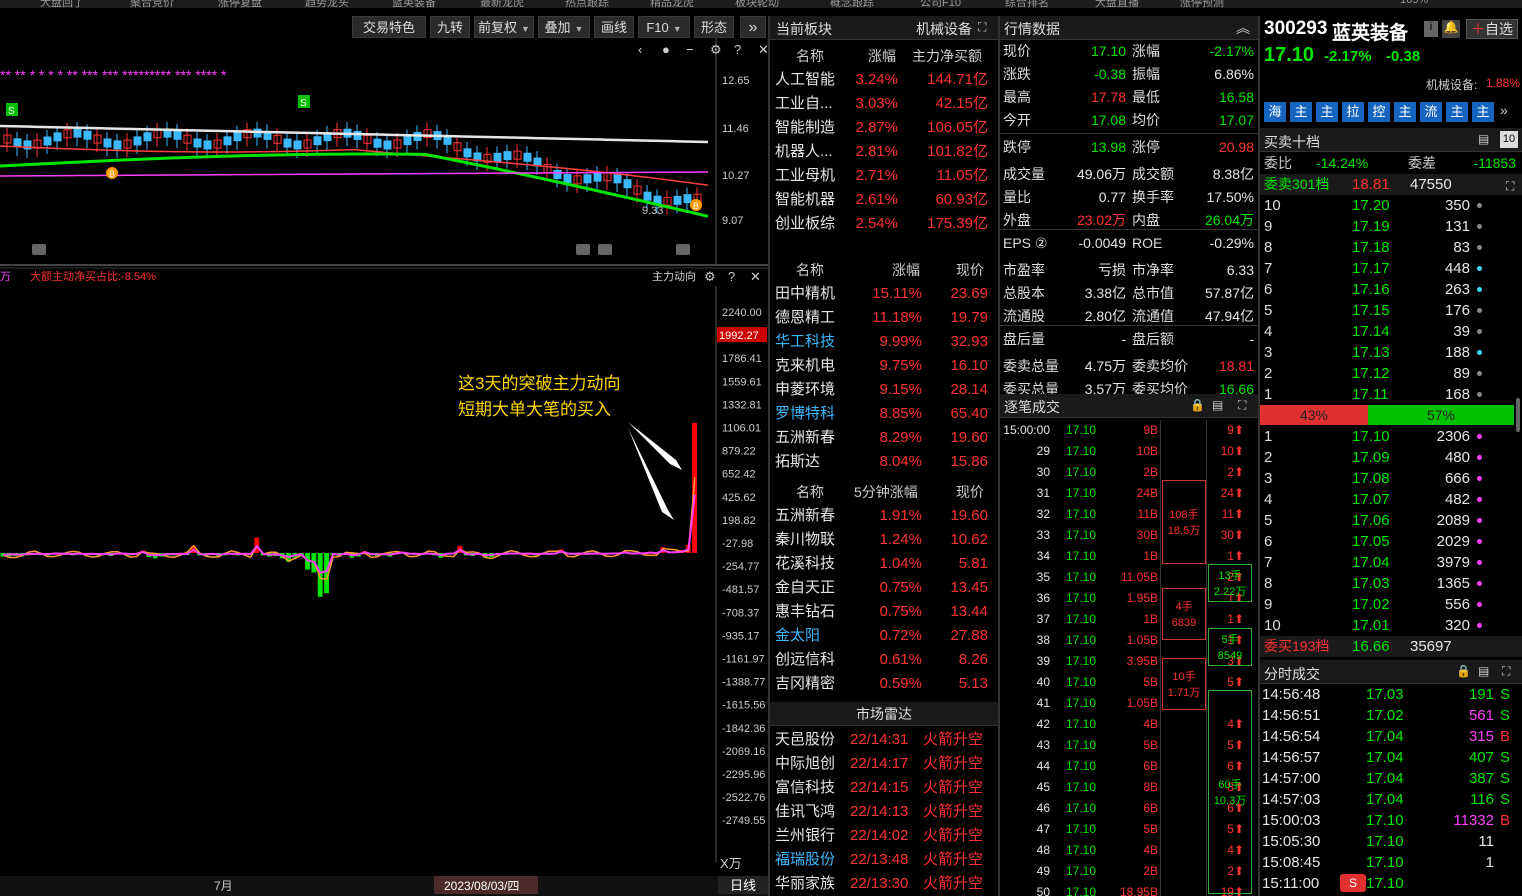 This screenshot has width=1522, height=896. What do you see at coordinates (690, 49) in the screenshot?
I see `minus-icon: −` at bounding box center [690, 49].